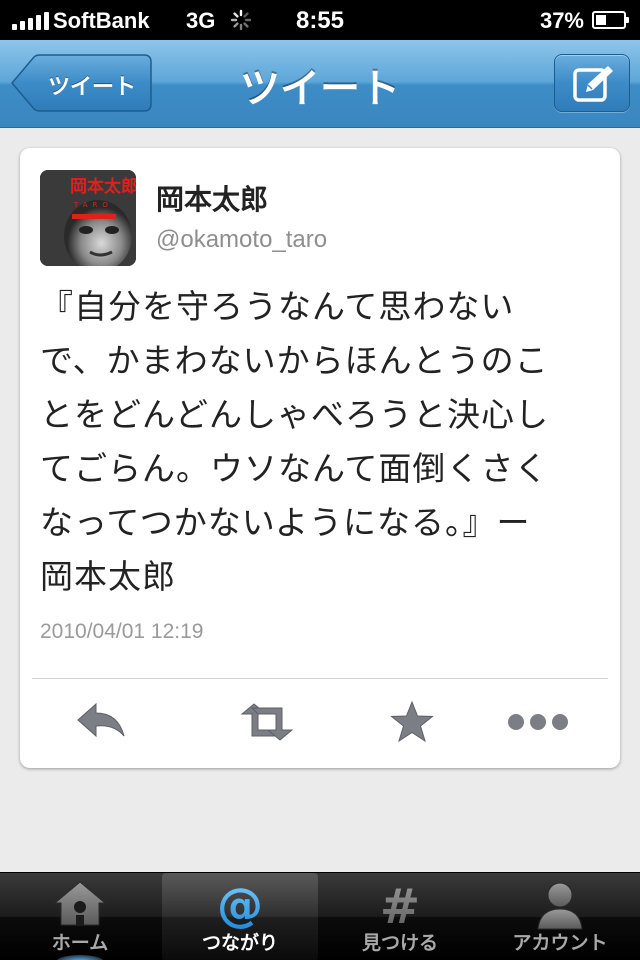 Image resolution: width=640 pixels, height=960 pixels. What do you see at coordinates (560, 906) in the screenshot?
I see `account-icon` at bounding box center [560, 906].